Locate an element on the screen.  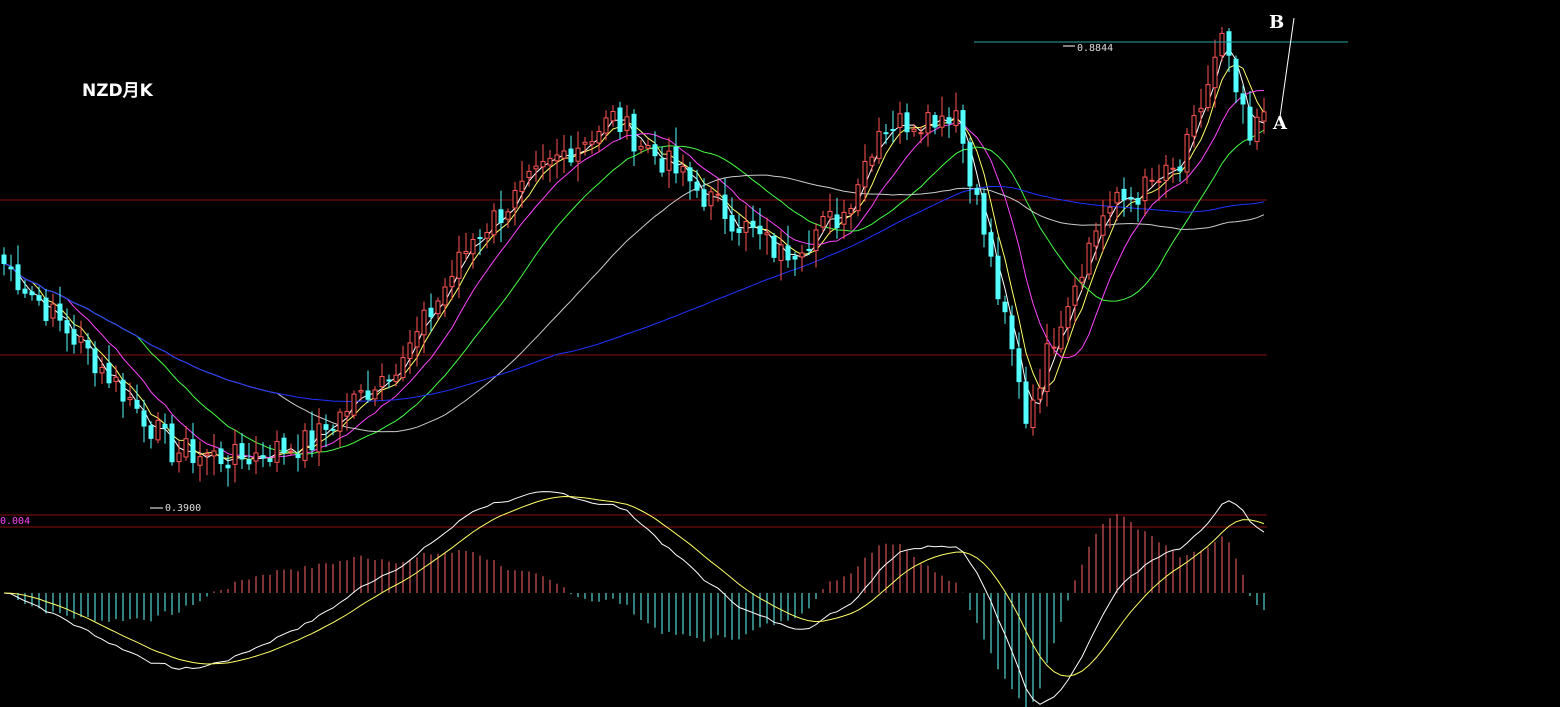
high-price-label: 0.8844 is located at coordinates (1095, 48).